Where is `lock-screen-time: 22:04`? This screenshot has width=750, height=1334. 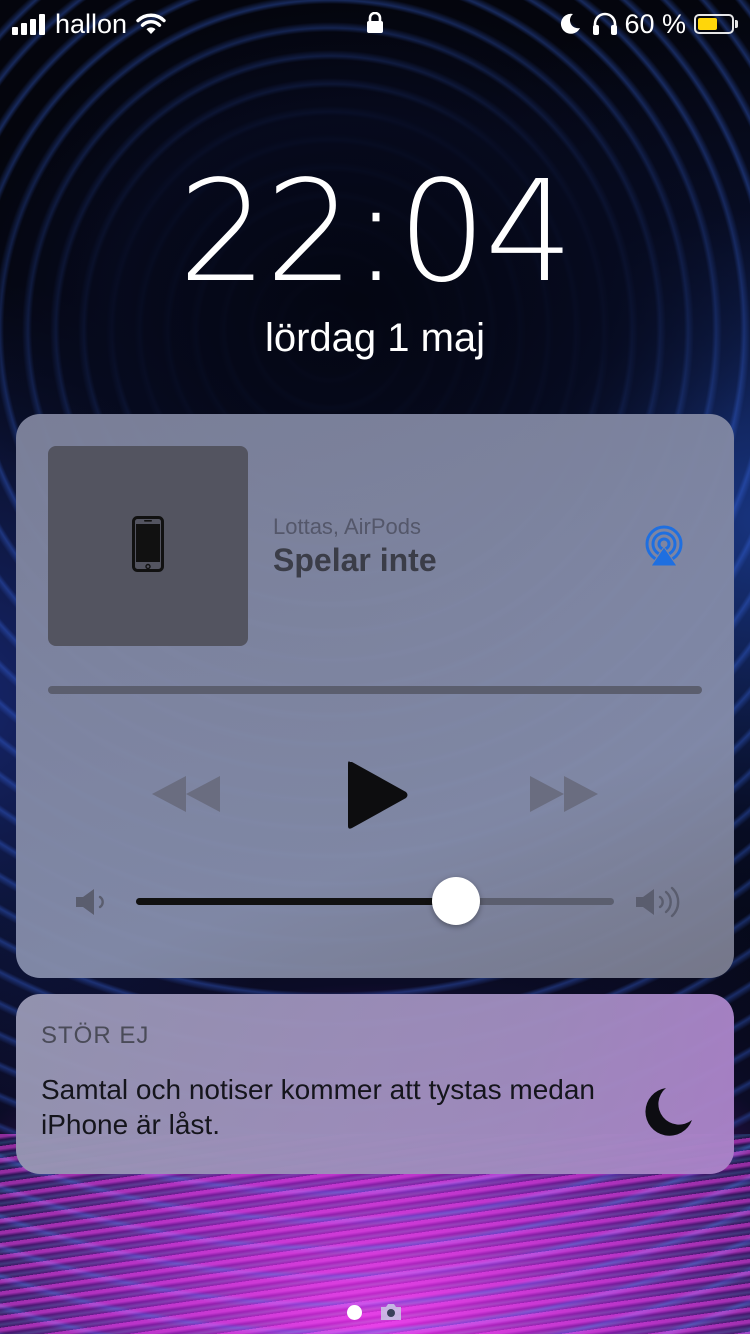 lock-screen-time: 22:04 is located at coordinates (375, 232).